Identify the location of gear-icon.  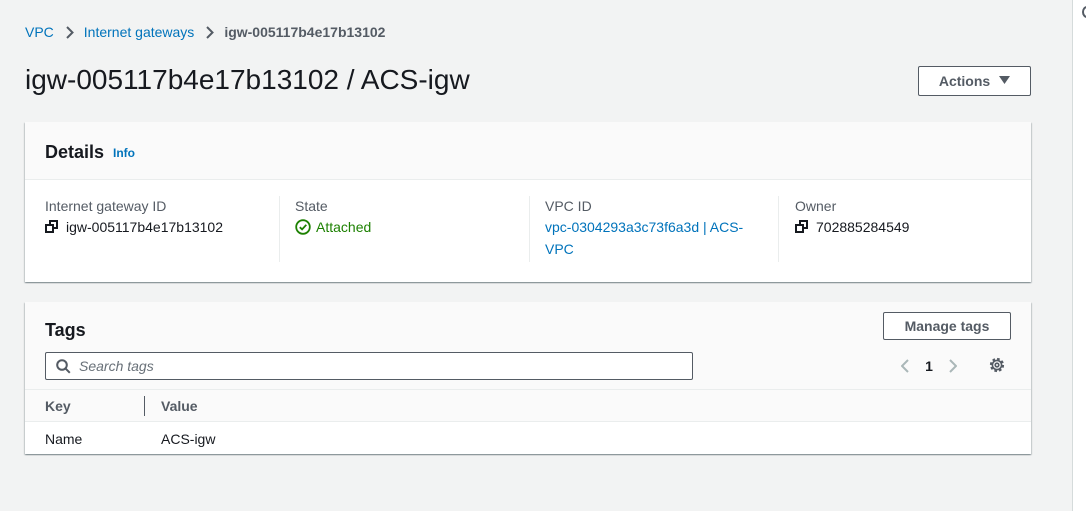
(997, 365).